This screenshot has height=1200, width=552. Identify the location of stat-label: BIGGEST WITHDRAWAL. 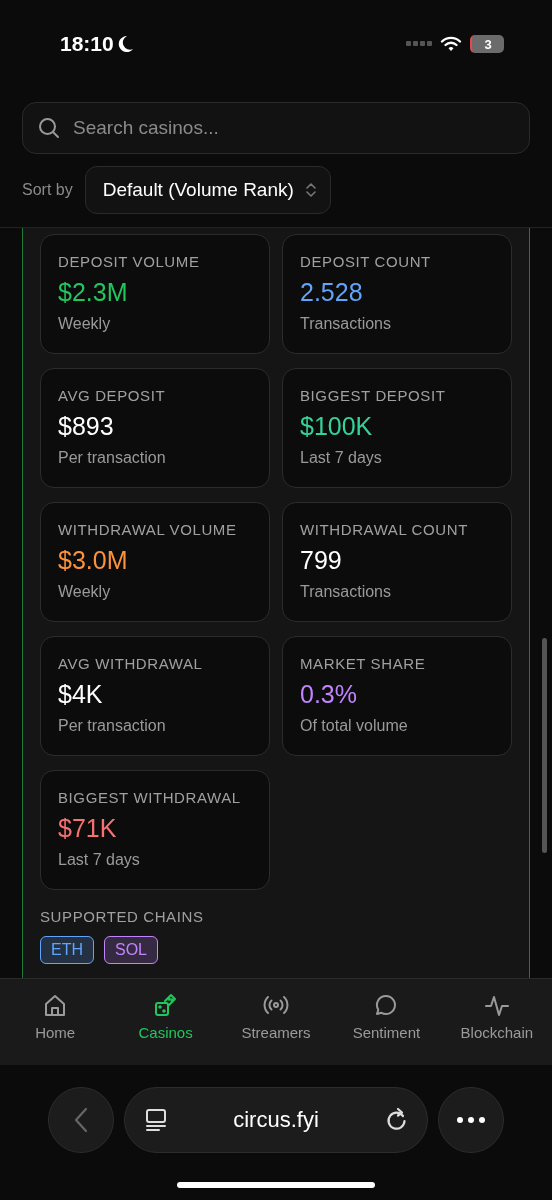
(149, 797).